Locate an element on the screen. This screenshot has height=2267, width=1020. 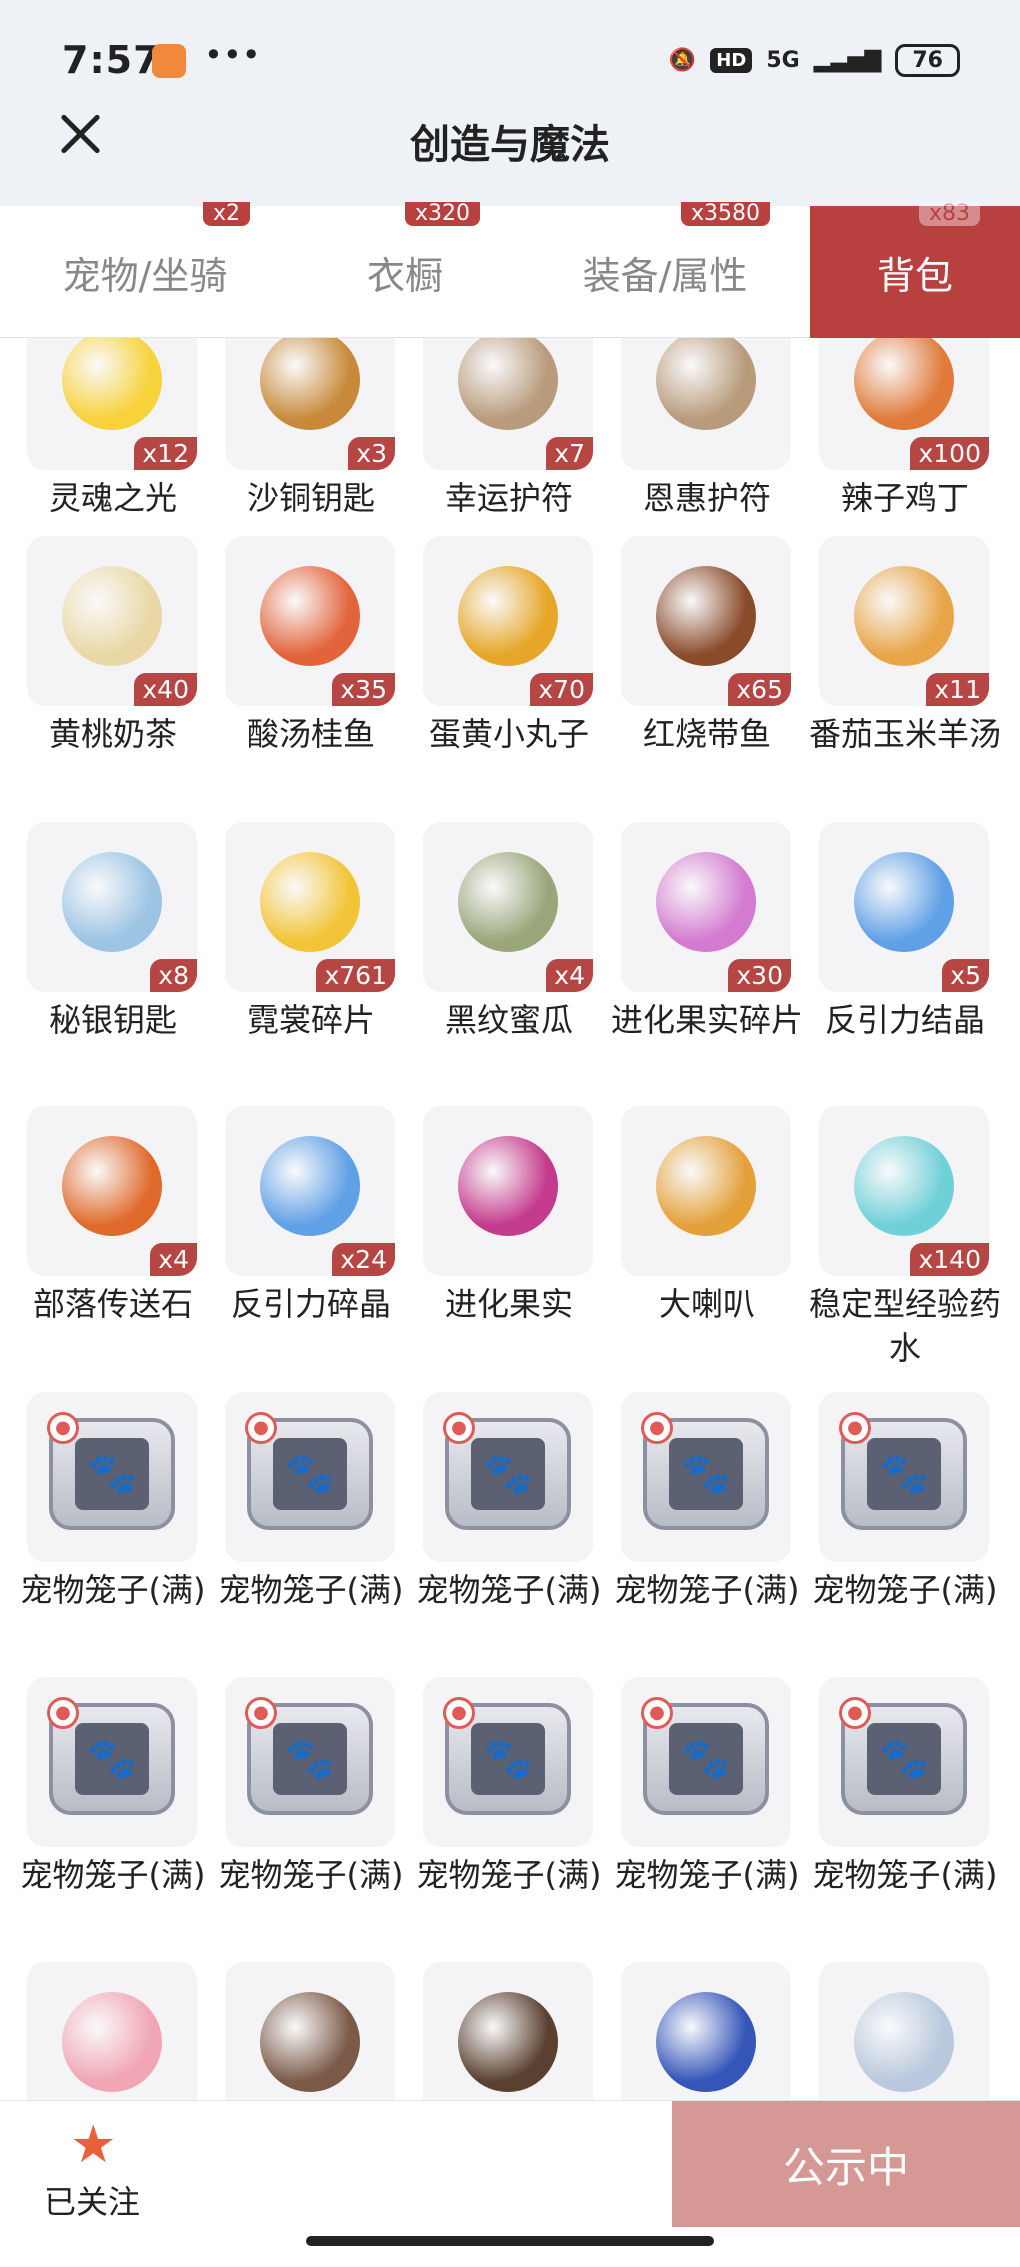
item-image: x7 is located at coordinates (508, 404).